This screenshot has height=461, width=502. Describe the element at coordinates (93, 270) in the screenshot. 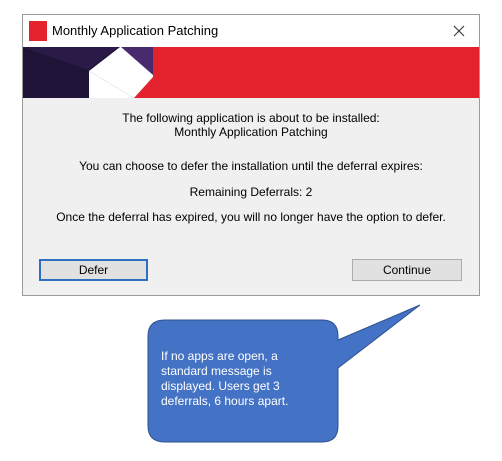

I see `defer-button: Defer` at that location.